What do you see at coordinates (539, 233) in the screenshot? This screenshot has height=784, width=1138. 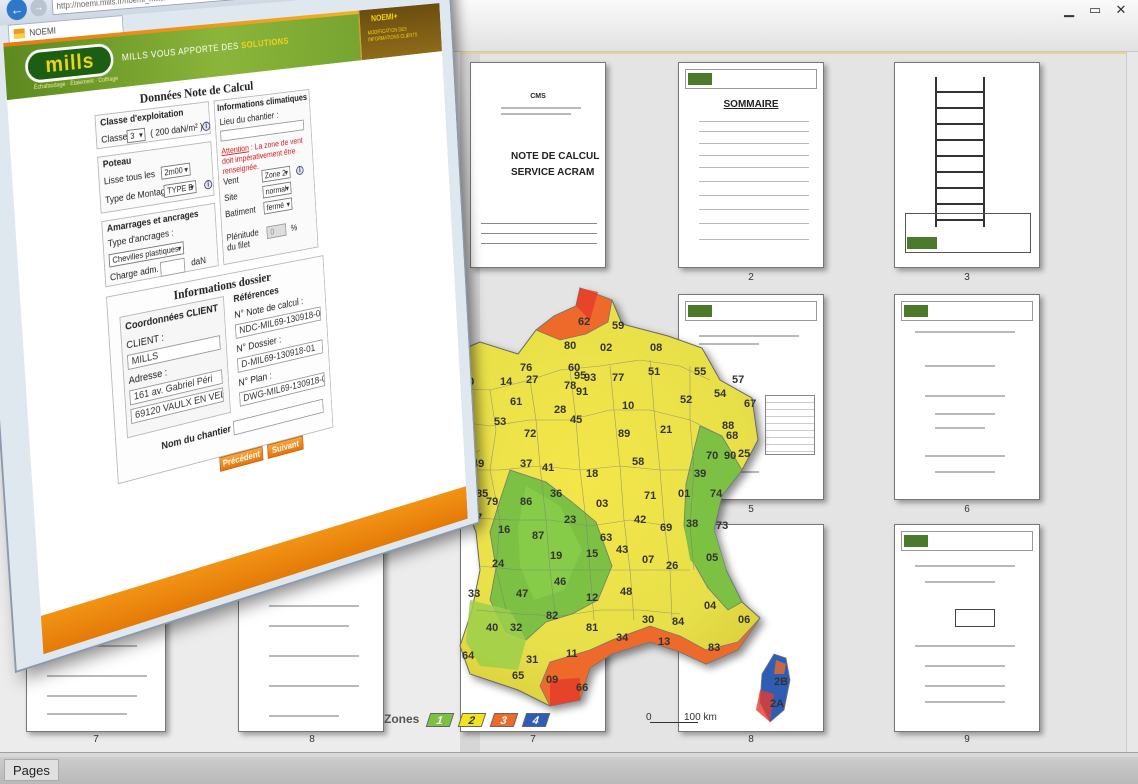 I see `table-line` at bounding box center [539, 233].